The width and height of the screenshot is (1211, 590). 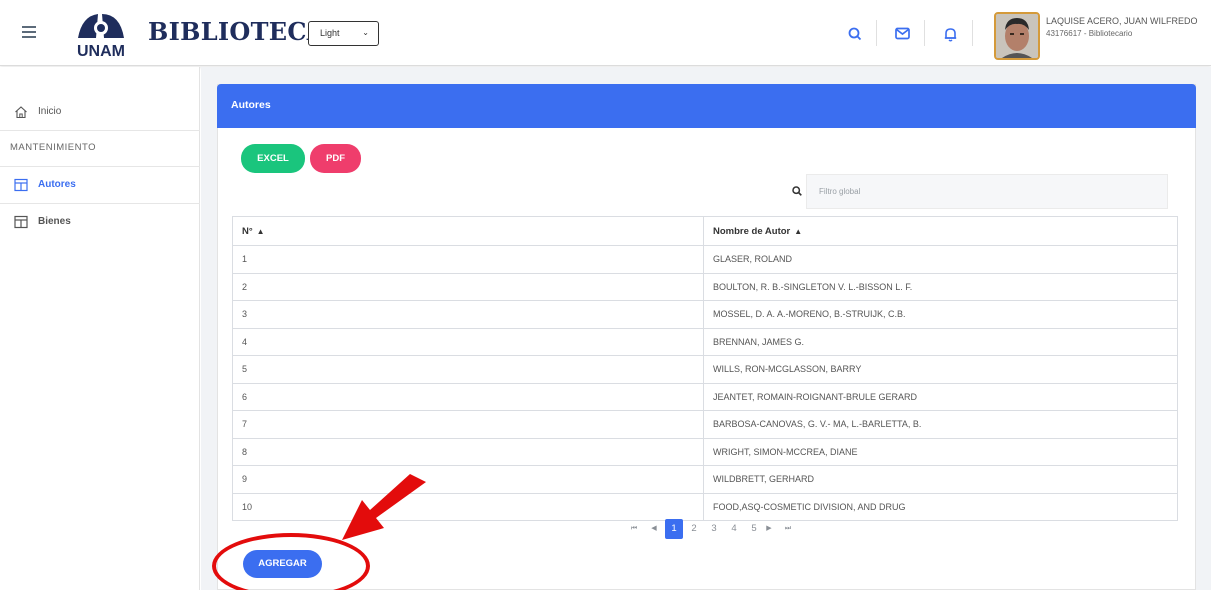 I want to click on page-button: 3, so click(x=714, y=529).